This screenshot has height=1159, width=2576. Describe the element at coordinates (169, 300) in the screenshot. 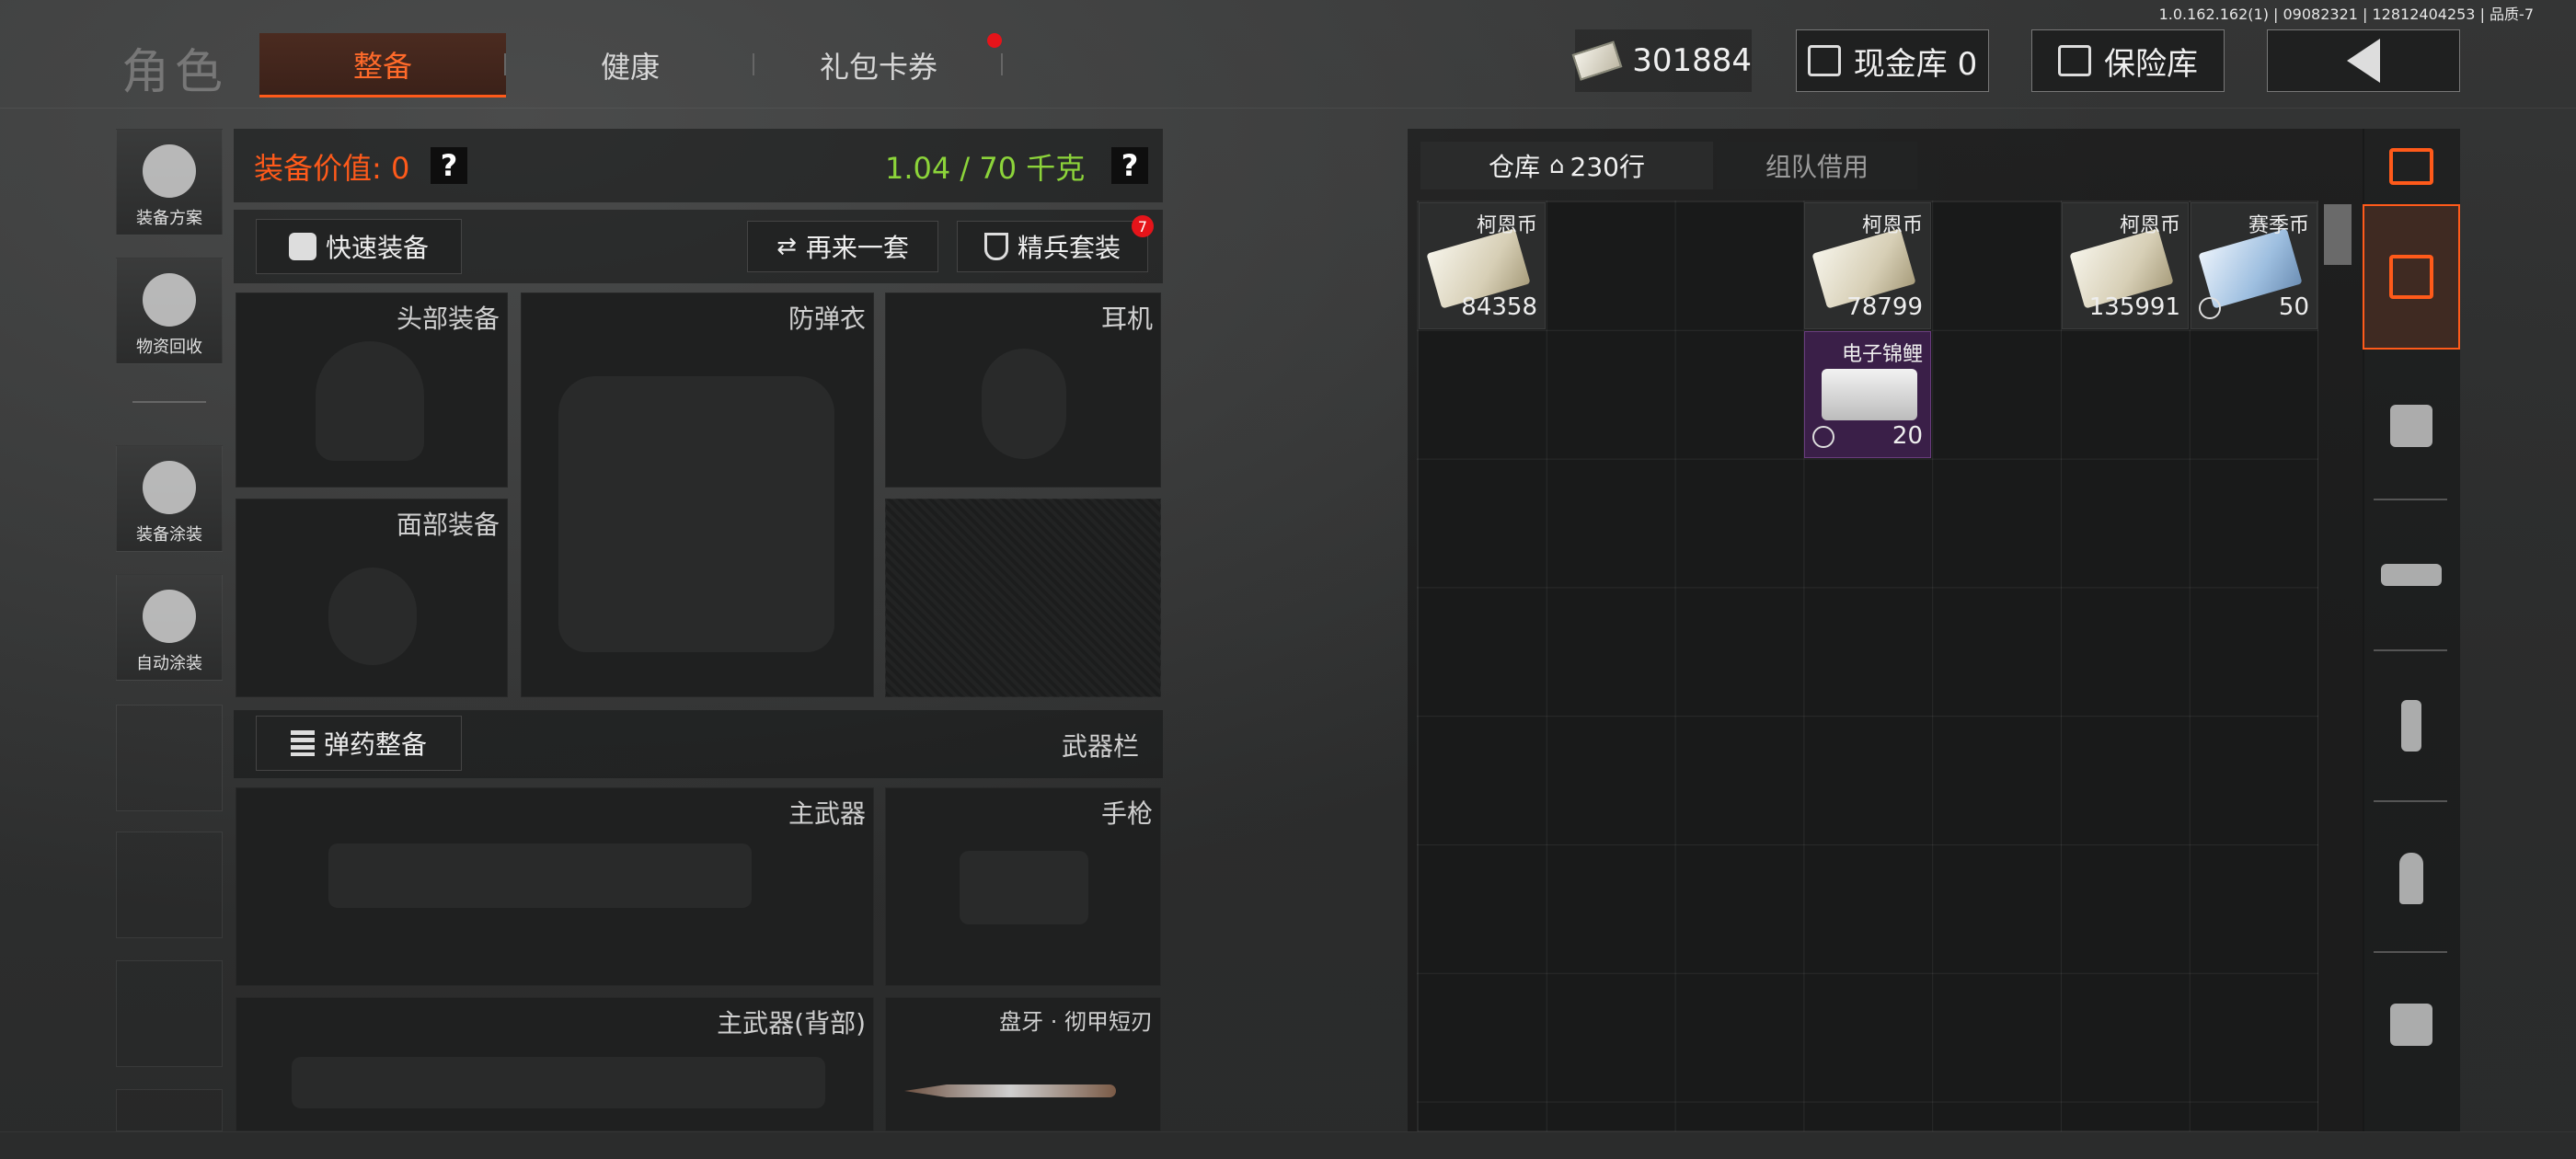

I see `recycle-icon` at that location.